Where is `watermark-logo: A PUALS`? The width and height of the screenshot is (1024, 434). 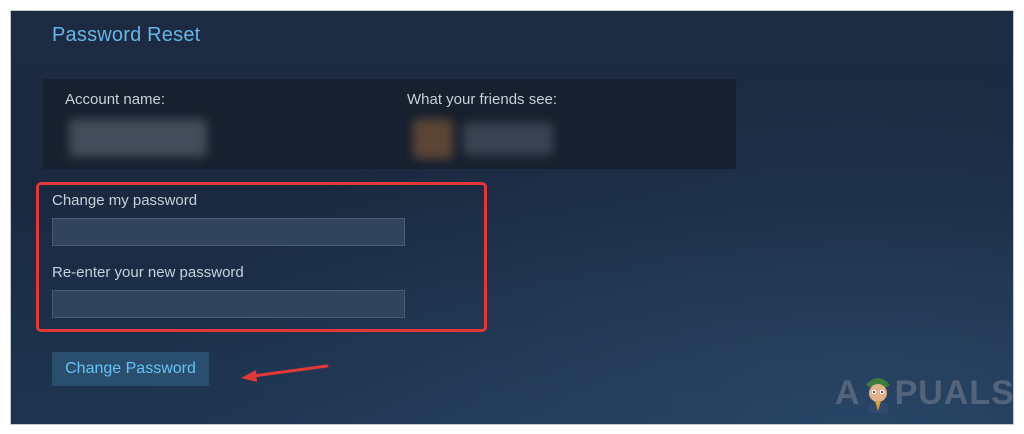 watermark-logo: A PUALS is located at coordinates (924, 393).